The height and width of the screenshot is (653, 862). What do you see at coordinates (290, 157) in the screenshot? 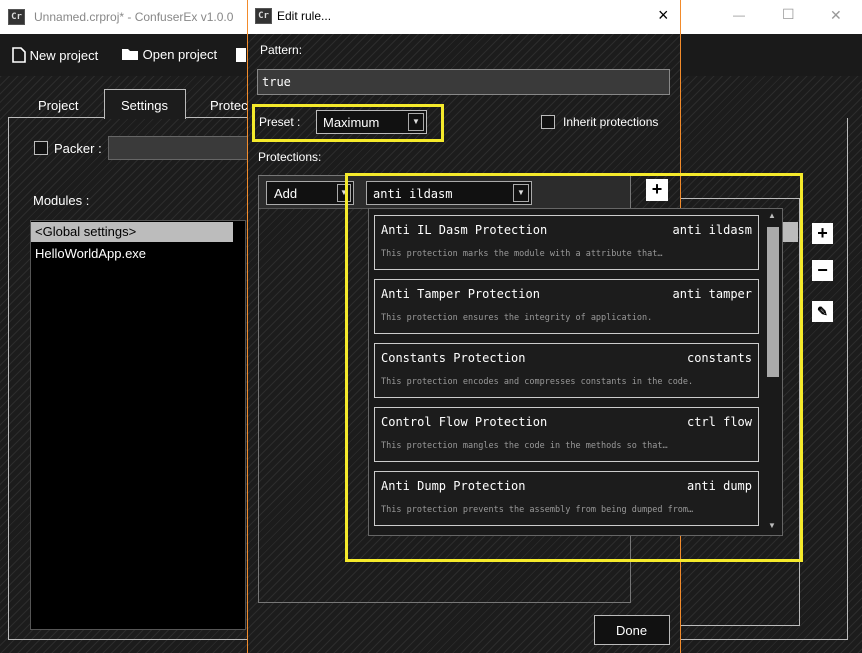
I see `protections-label: Protections:` at bounding box center [290, 157].